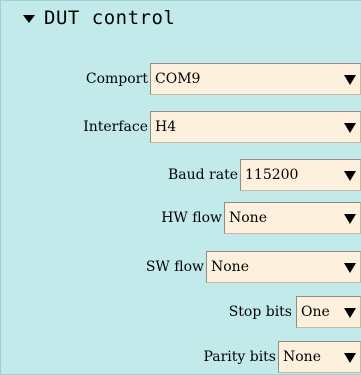  Describe the element at coordinates (230, 267) in the screenshot. I see `sw-flow-value: None` at that location.